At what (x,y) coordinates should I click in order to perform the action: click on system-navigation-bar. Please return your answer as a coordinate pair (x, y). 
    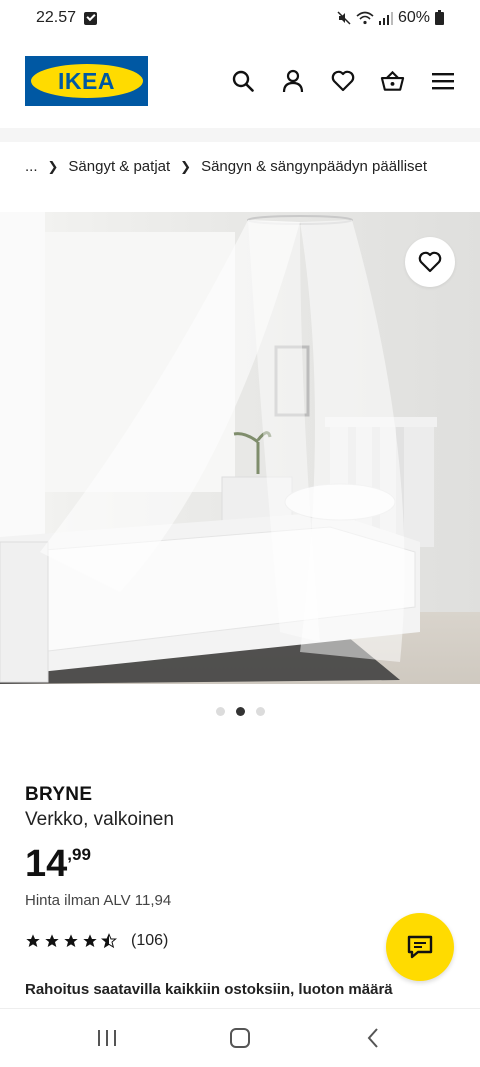
    Looking at the image, I should click on (240, 1037).